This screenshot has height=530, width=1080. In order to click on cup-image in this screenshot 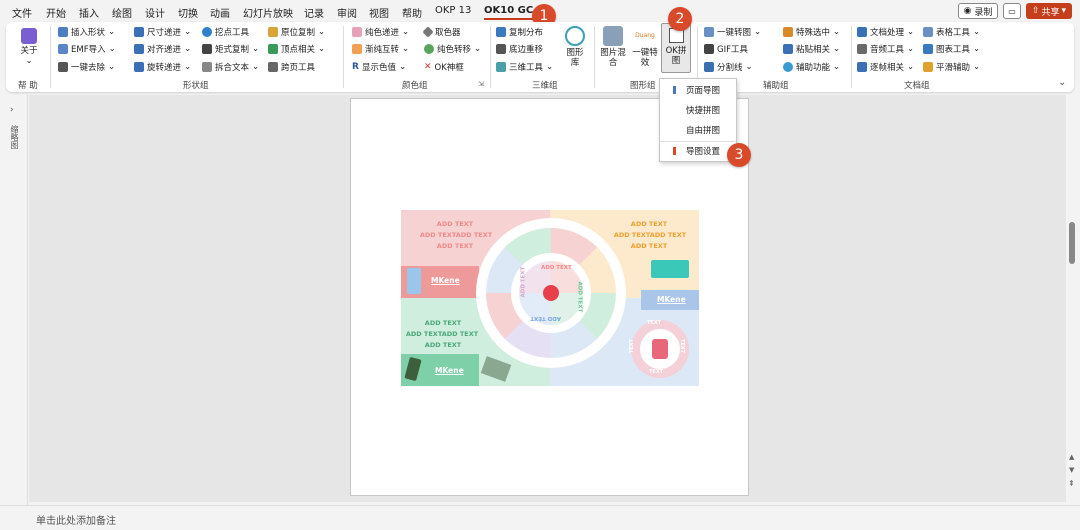, I will do `click(414, 281)`.